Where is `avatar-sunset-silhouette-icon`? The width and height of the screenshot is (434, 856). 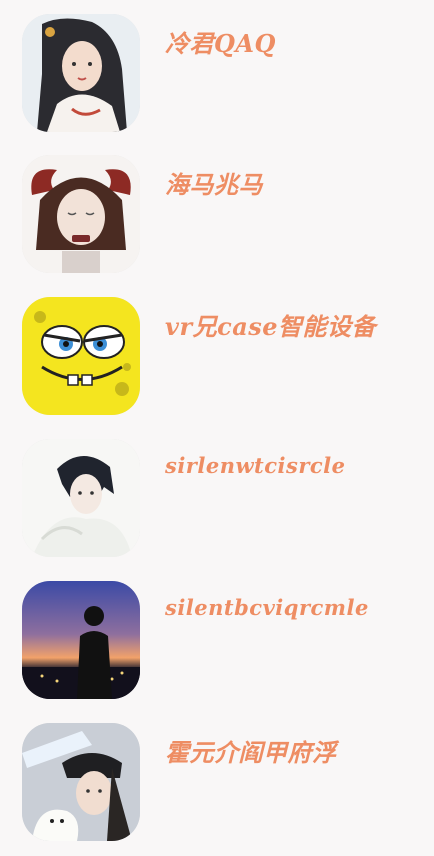 avatar-sunset-silhouette-icon is located at coordinates (81, 640).